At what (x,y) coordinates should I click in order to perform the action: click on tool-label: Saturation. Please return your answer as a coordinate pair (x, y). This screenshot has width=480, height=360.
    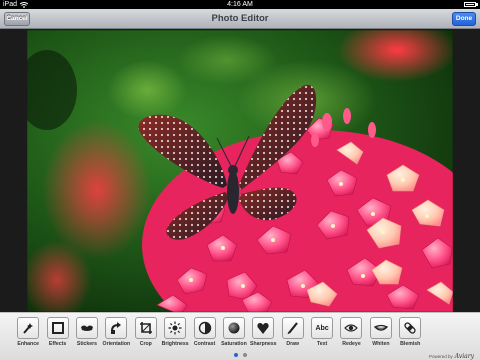
    Looking at the image, I should click on (234, 344).